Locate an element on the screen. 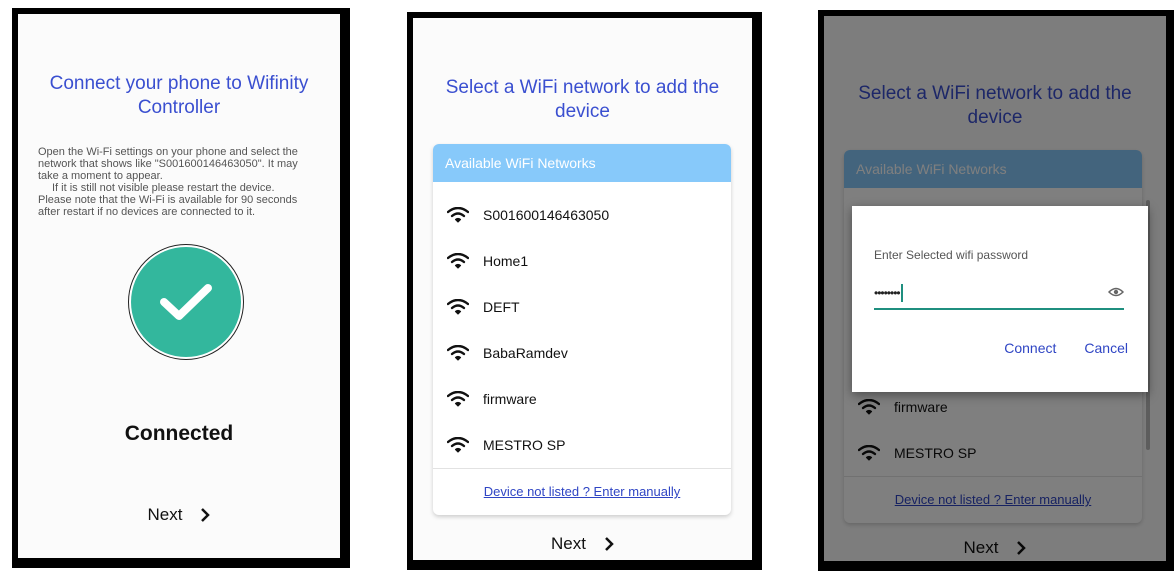  network-item: S001600146463050 is located at coordinates (582, 215).